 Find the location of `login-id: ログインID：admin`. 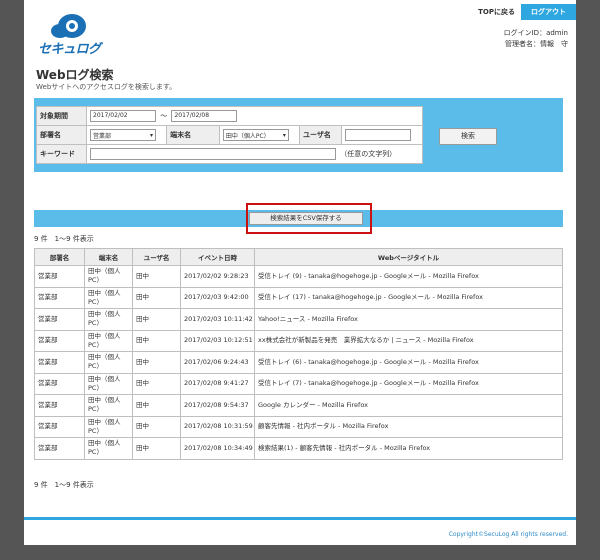

login-id: ログインID：admin is located at coordinates (535, 33).